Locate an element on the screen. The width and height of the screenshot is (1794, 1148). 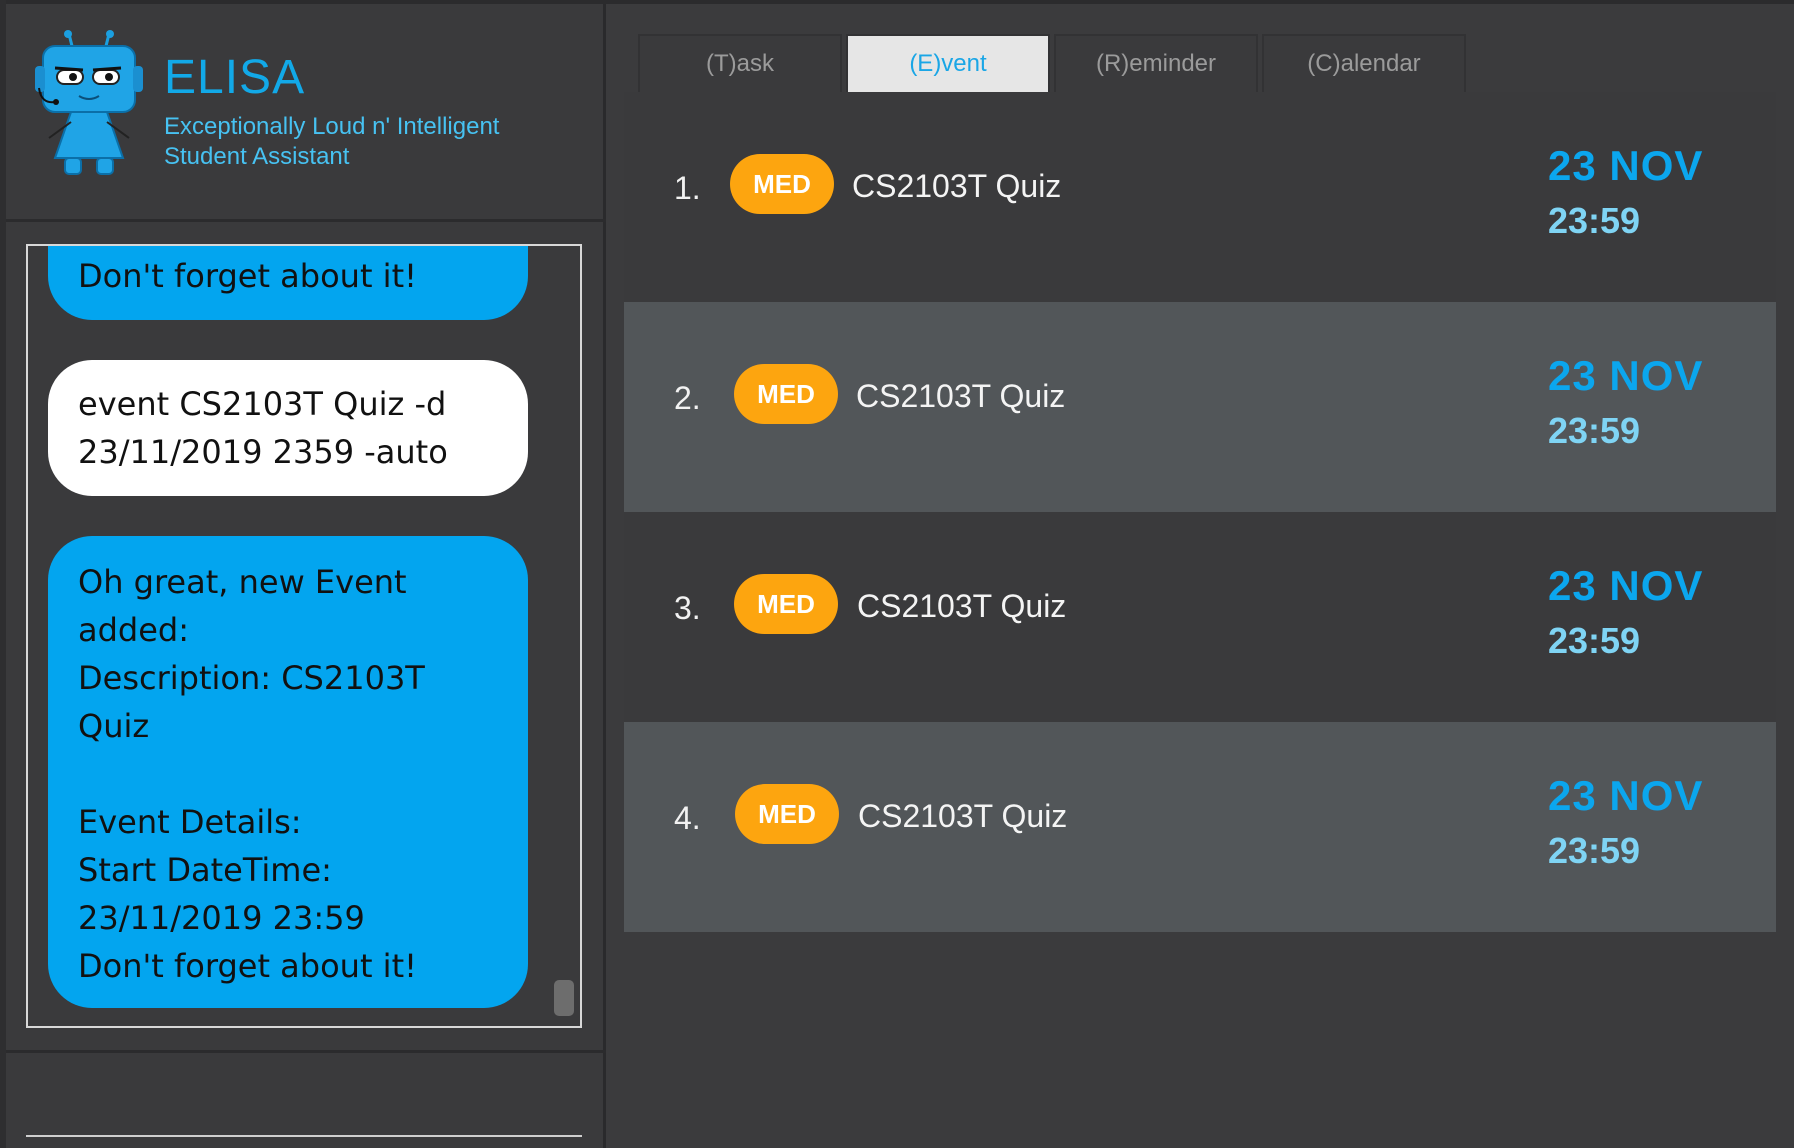
message-line is located at coordinates (288, 774).